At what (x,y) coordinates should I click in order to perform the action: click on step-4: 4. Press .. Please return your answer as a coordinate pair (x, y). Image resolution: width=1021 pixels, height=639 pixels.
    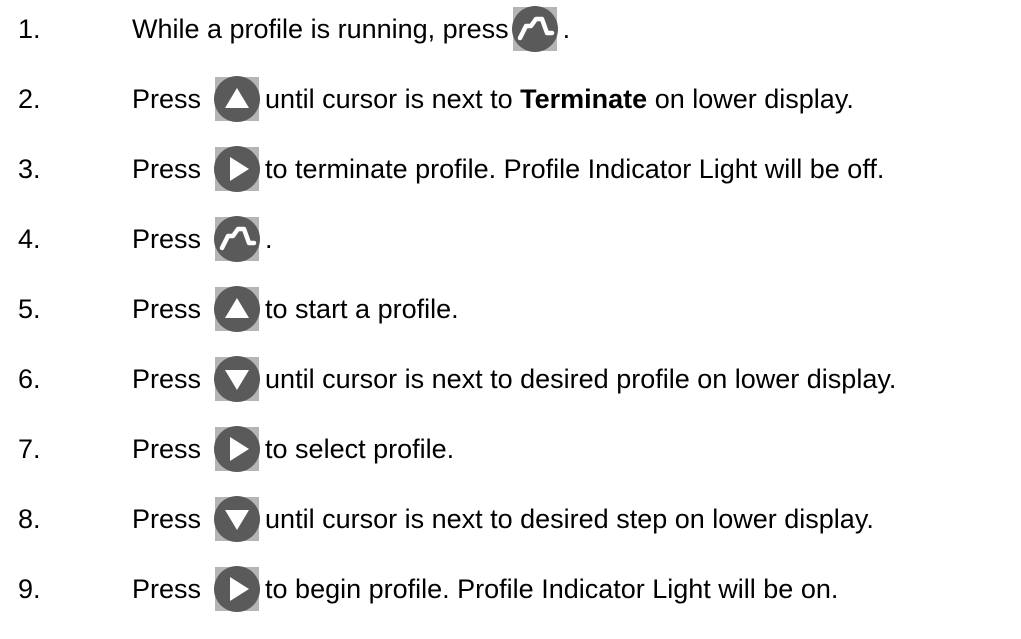
    Looking at the image, I should click on (510, 239).